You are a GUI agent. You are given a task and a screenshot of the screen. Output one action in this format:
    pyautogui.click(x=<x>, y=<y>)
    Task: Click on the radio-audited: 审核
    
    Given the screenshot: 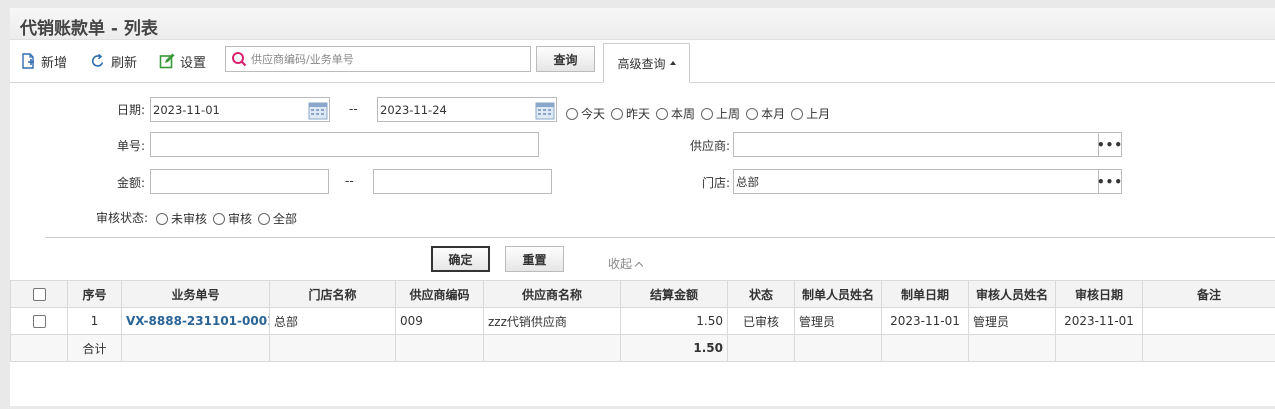 What is the action you would take?
    pyautogui.click(x=232, y=218)
    